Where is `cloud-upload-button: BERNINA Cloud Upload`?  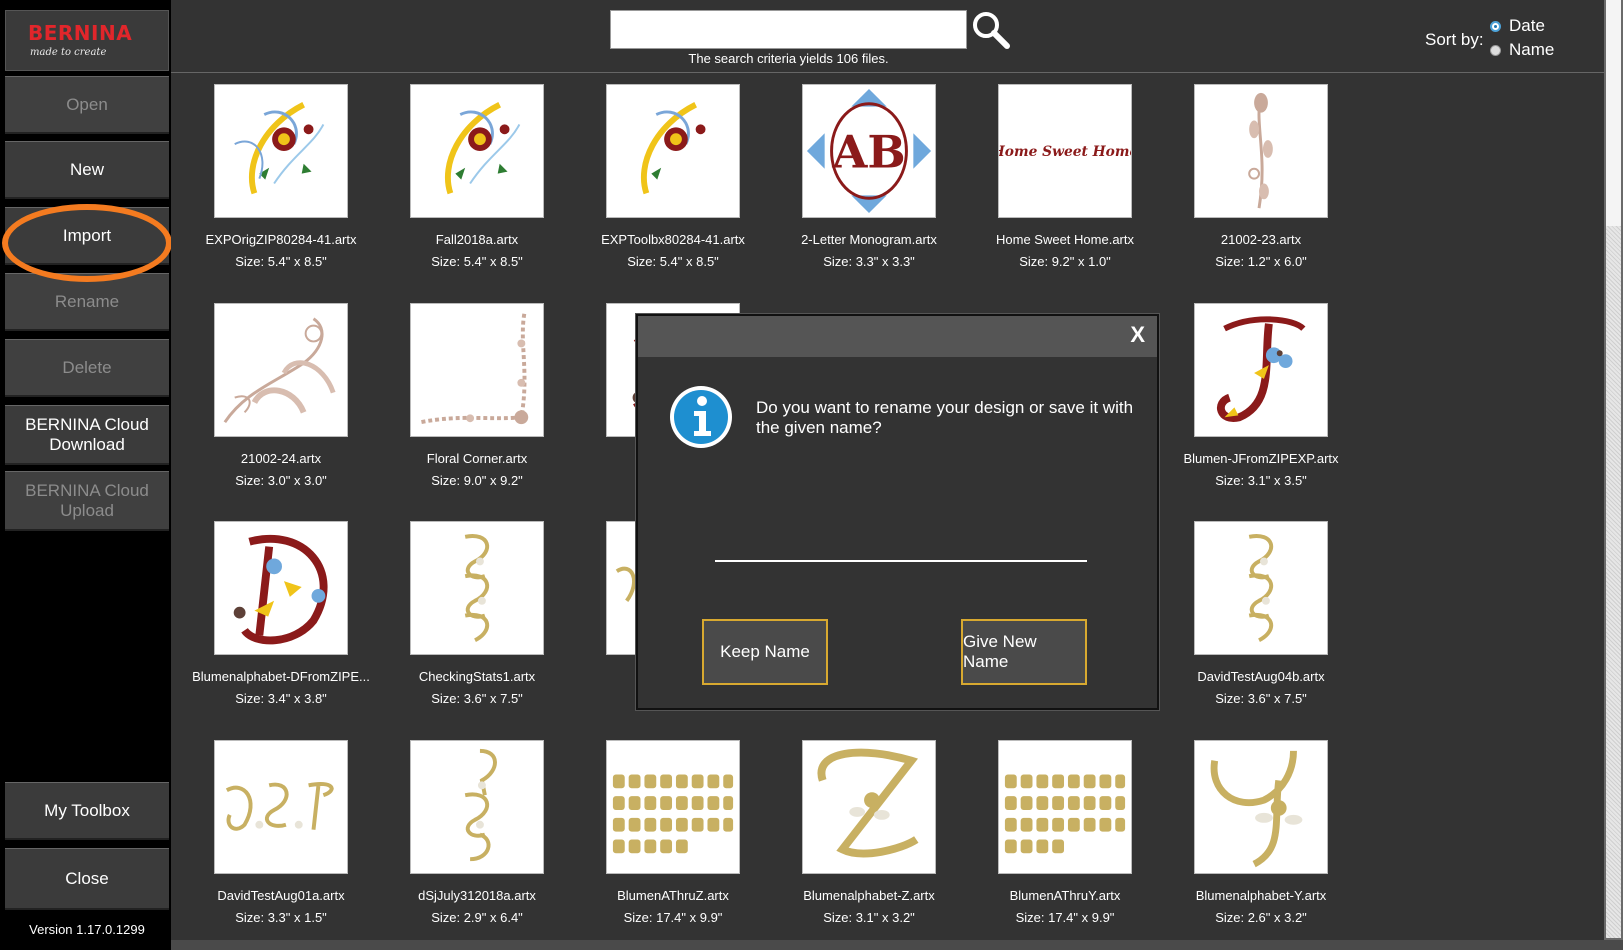
cloud-upload-button: BERNINA Cloud Upload is located at coordinates (87, 501).